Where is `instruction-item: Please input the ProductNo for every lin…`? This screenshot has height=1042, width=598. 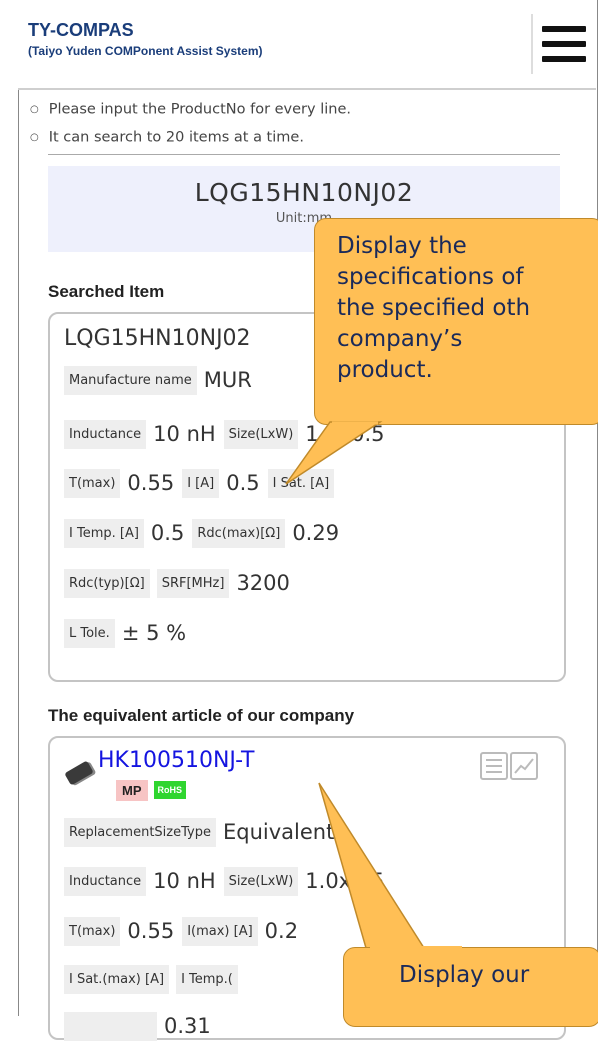
instruction-item: Please input the ProductNo for every lin… is located at coordinates (190, 110).